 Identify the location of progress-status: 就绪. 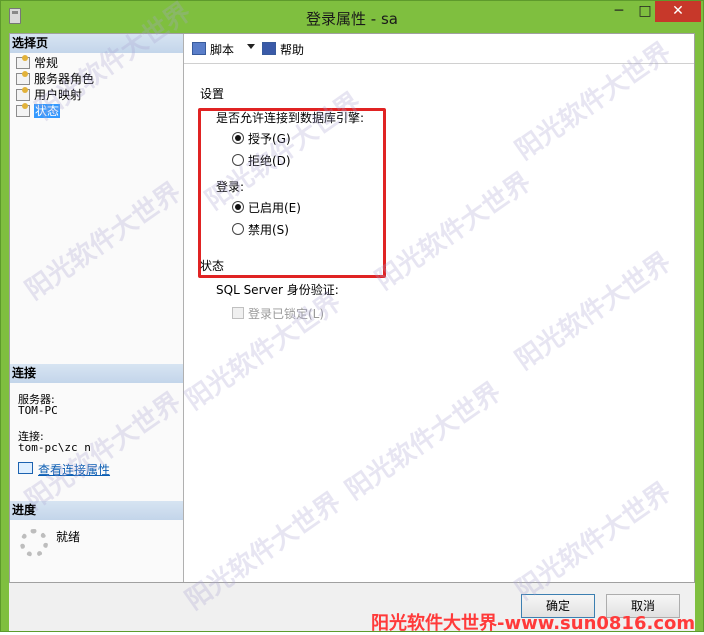
(68, 537).